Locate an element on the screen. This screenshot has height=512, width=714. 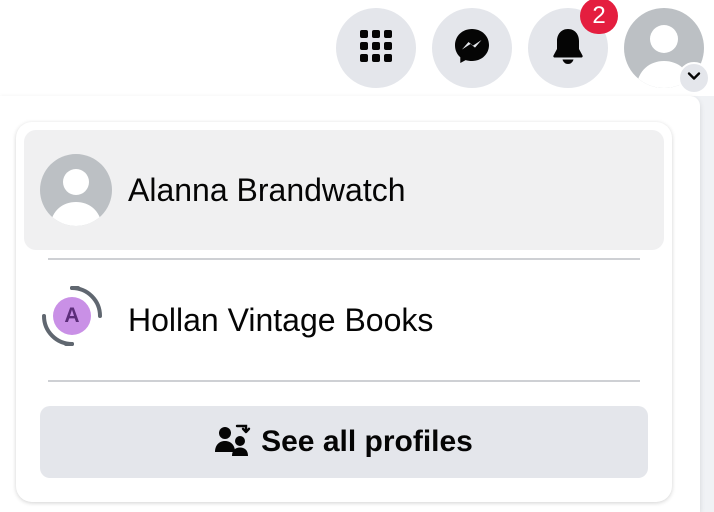
see-all-profiles-button: See all profiles is located at coordinates (344, 442).